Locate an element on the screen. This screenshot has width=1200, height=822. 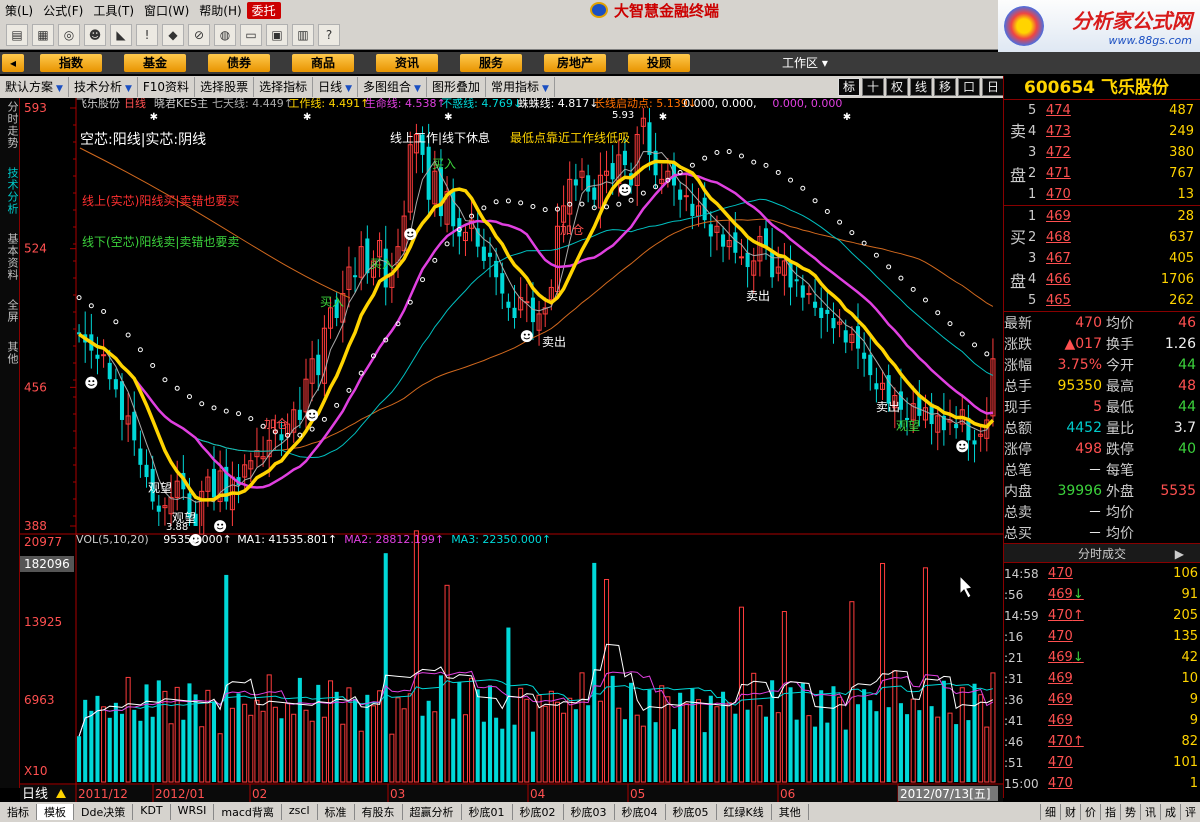
indicator-tab: 超赢分析 is located at coordinates (432, 812).